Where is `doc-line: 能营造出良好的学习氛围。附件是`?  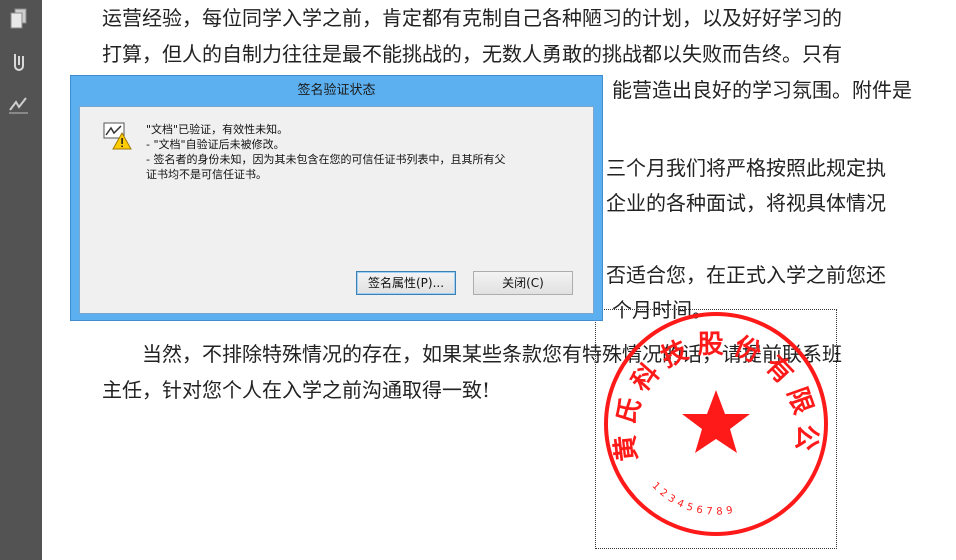 doc-line: 能营造出良好的学习氛围。附件是 is located at coordinates (762, 90).